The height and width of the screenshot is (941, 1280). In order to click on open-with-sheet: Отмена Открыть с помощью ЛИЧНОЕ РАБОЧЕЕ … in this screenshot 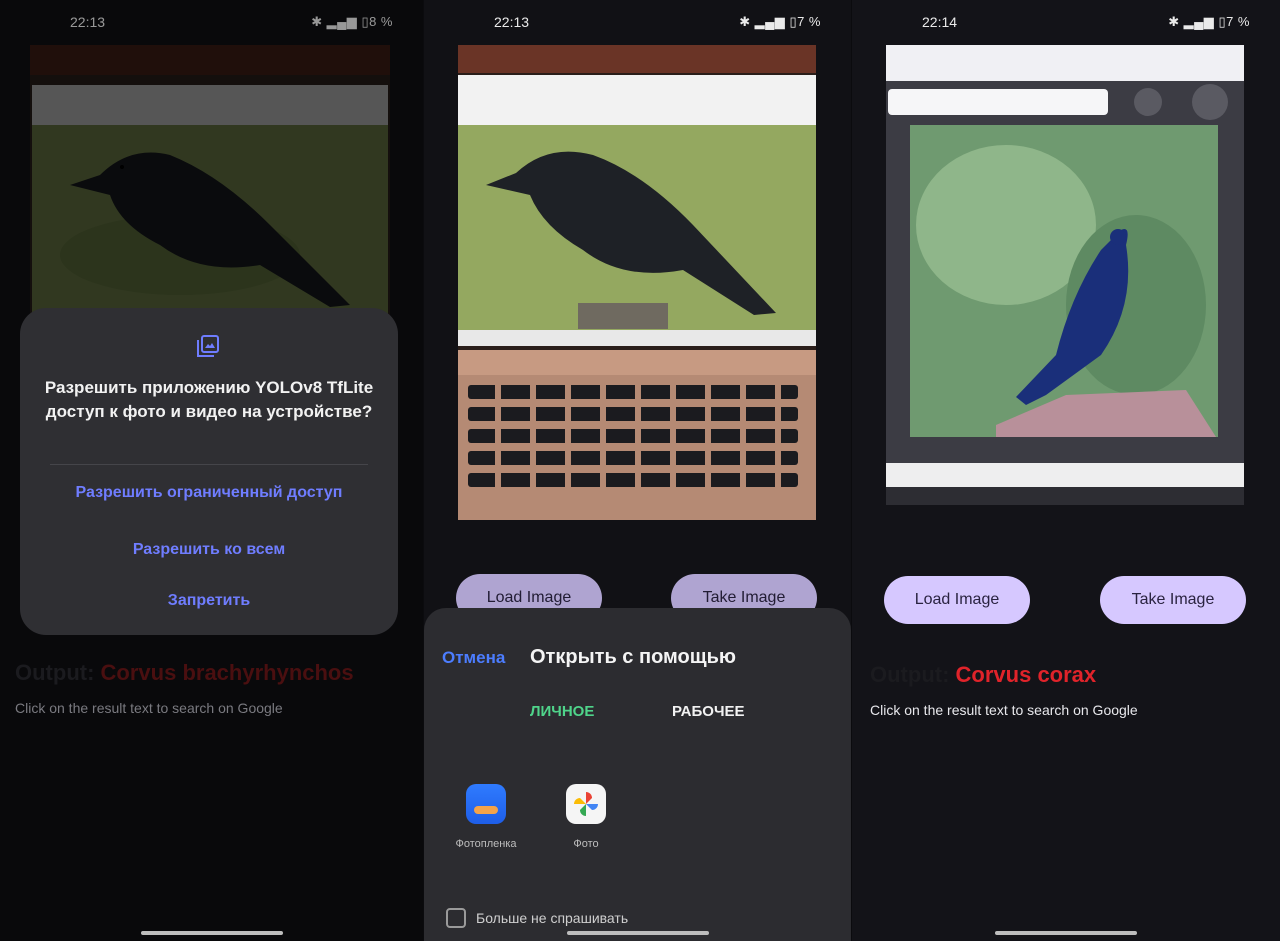, I will do `click(637, 774)`.